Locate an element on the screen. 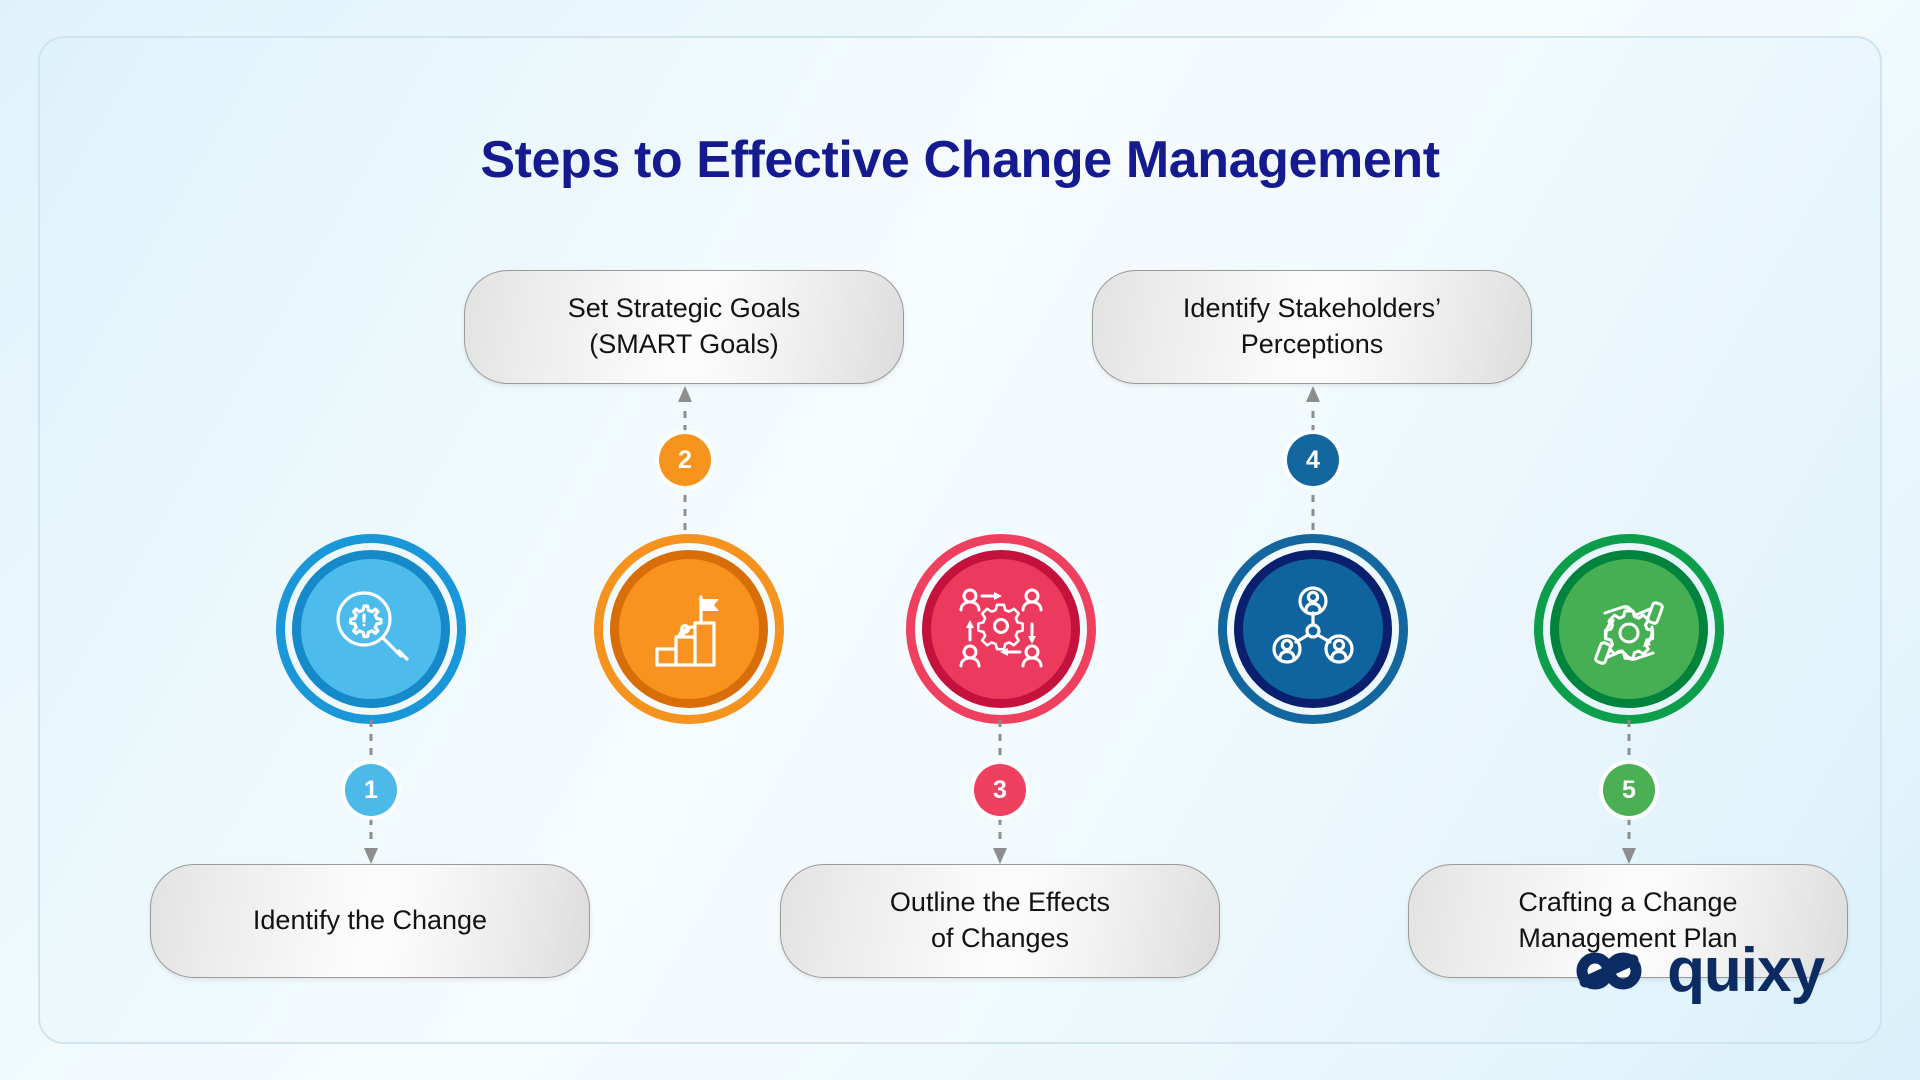 The height and width of the screenshot is (1080, 1920). step-badge-4: 4 is located at coordinates (1313, 460).